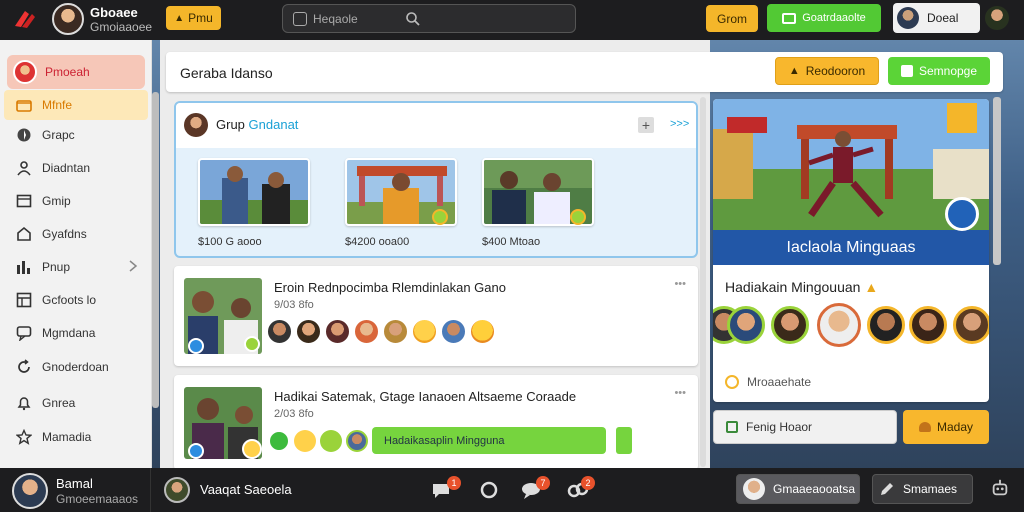  I want to click on sidebar-avatar, so click(25, 72).